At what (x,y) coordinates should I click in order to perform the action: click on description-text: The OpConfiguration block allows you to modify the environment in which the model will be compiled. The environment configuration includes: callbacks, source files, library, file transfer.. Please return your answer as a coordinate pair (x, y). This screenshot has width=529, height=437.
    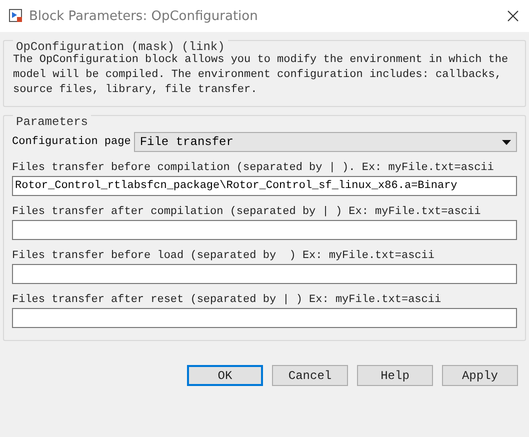
    Looking at the image, I should click on (261, 75).